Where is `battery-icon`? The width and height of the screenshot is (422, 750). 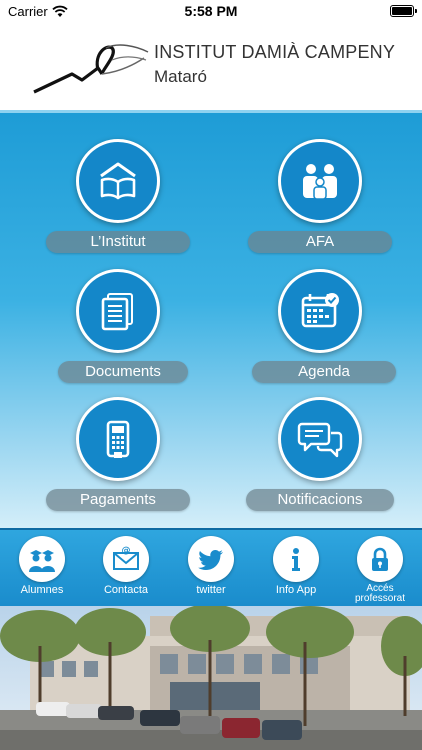
battery-icon is located at coordinates (403, 11).